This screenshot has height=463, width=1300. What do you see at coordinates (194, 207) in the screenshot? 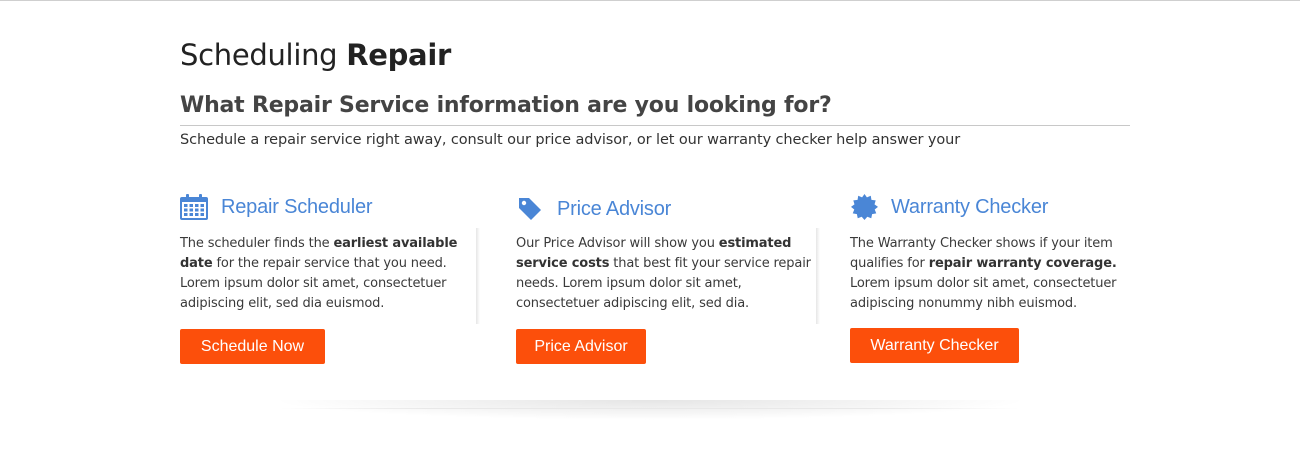
I see `calendar-icon` at bounding box center [194, 207].